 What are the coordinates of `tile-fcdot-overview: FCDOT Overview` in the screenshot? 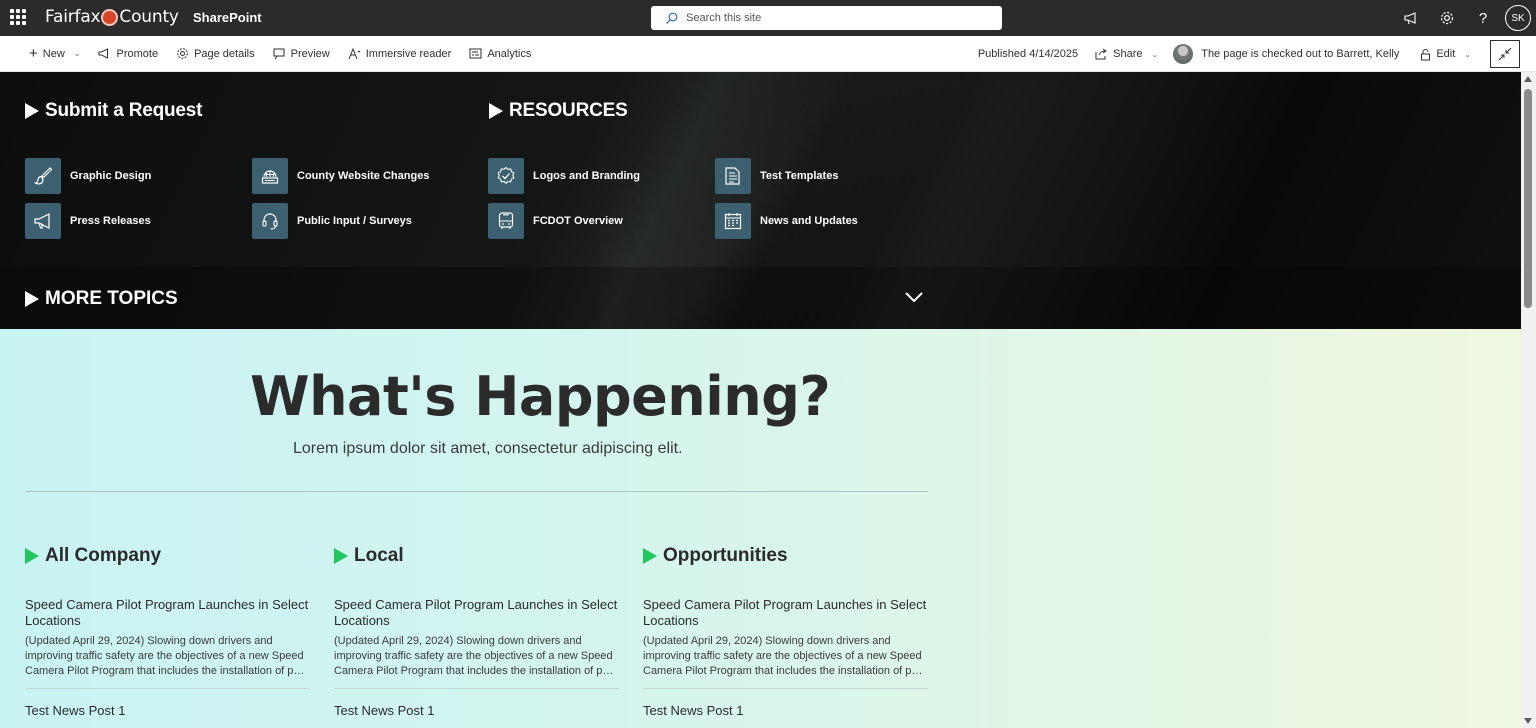 It's located at (555, 221).